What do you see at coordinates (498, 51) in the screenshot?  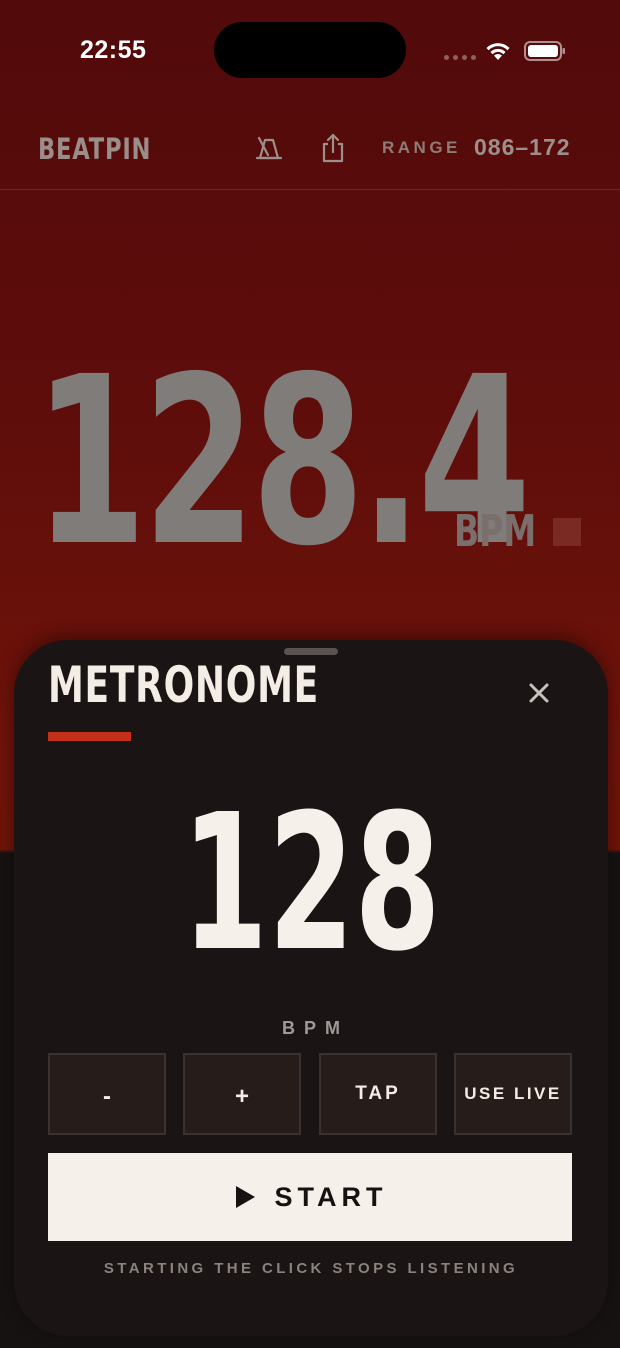 I see `wifi-icon` at bounding box center [498, 51].